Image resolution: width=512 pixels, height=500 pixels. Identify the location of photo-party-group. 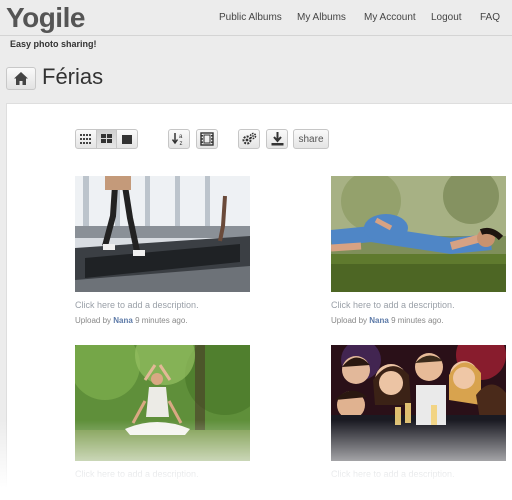
(418, 403).